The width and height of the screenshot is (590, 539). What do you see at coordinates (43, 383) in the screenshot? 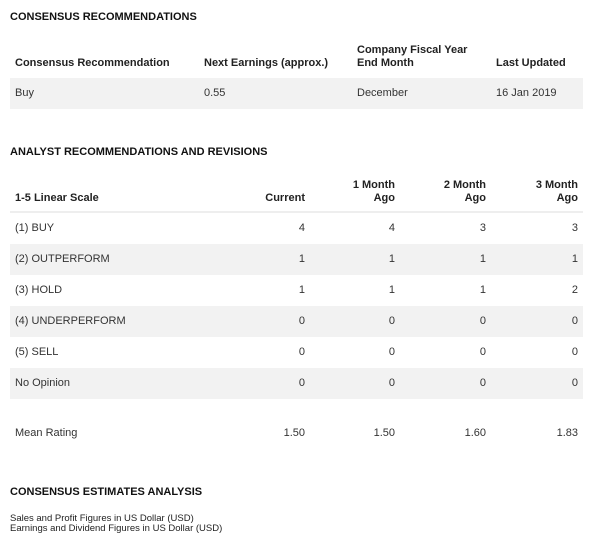
I see `cell: No Opinion` at bounding box center [43, 383].